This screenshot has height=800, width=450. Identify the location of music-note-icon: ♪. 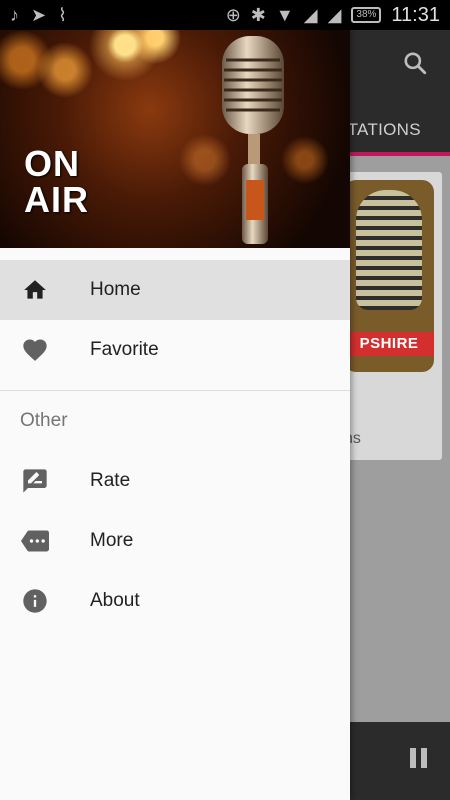
(14, 15).